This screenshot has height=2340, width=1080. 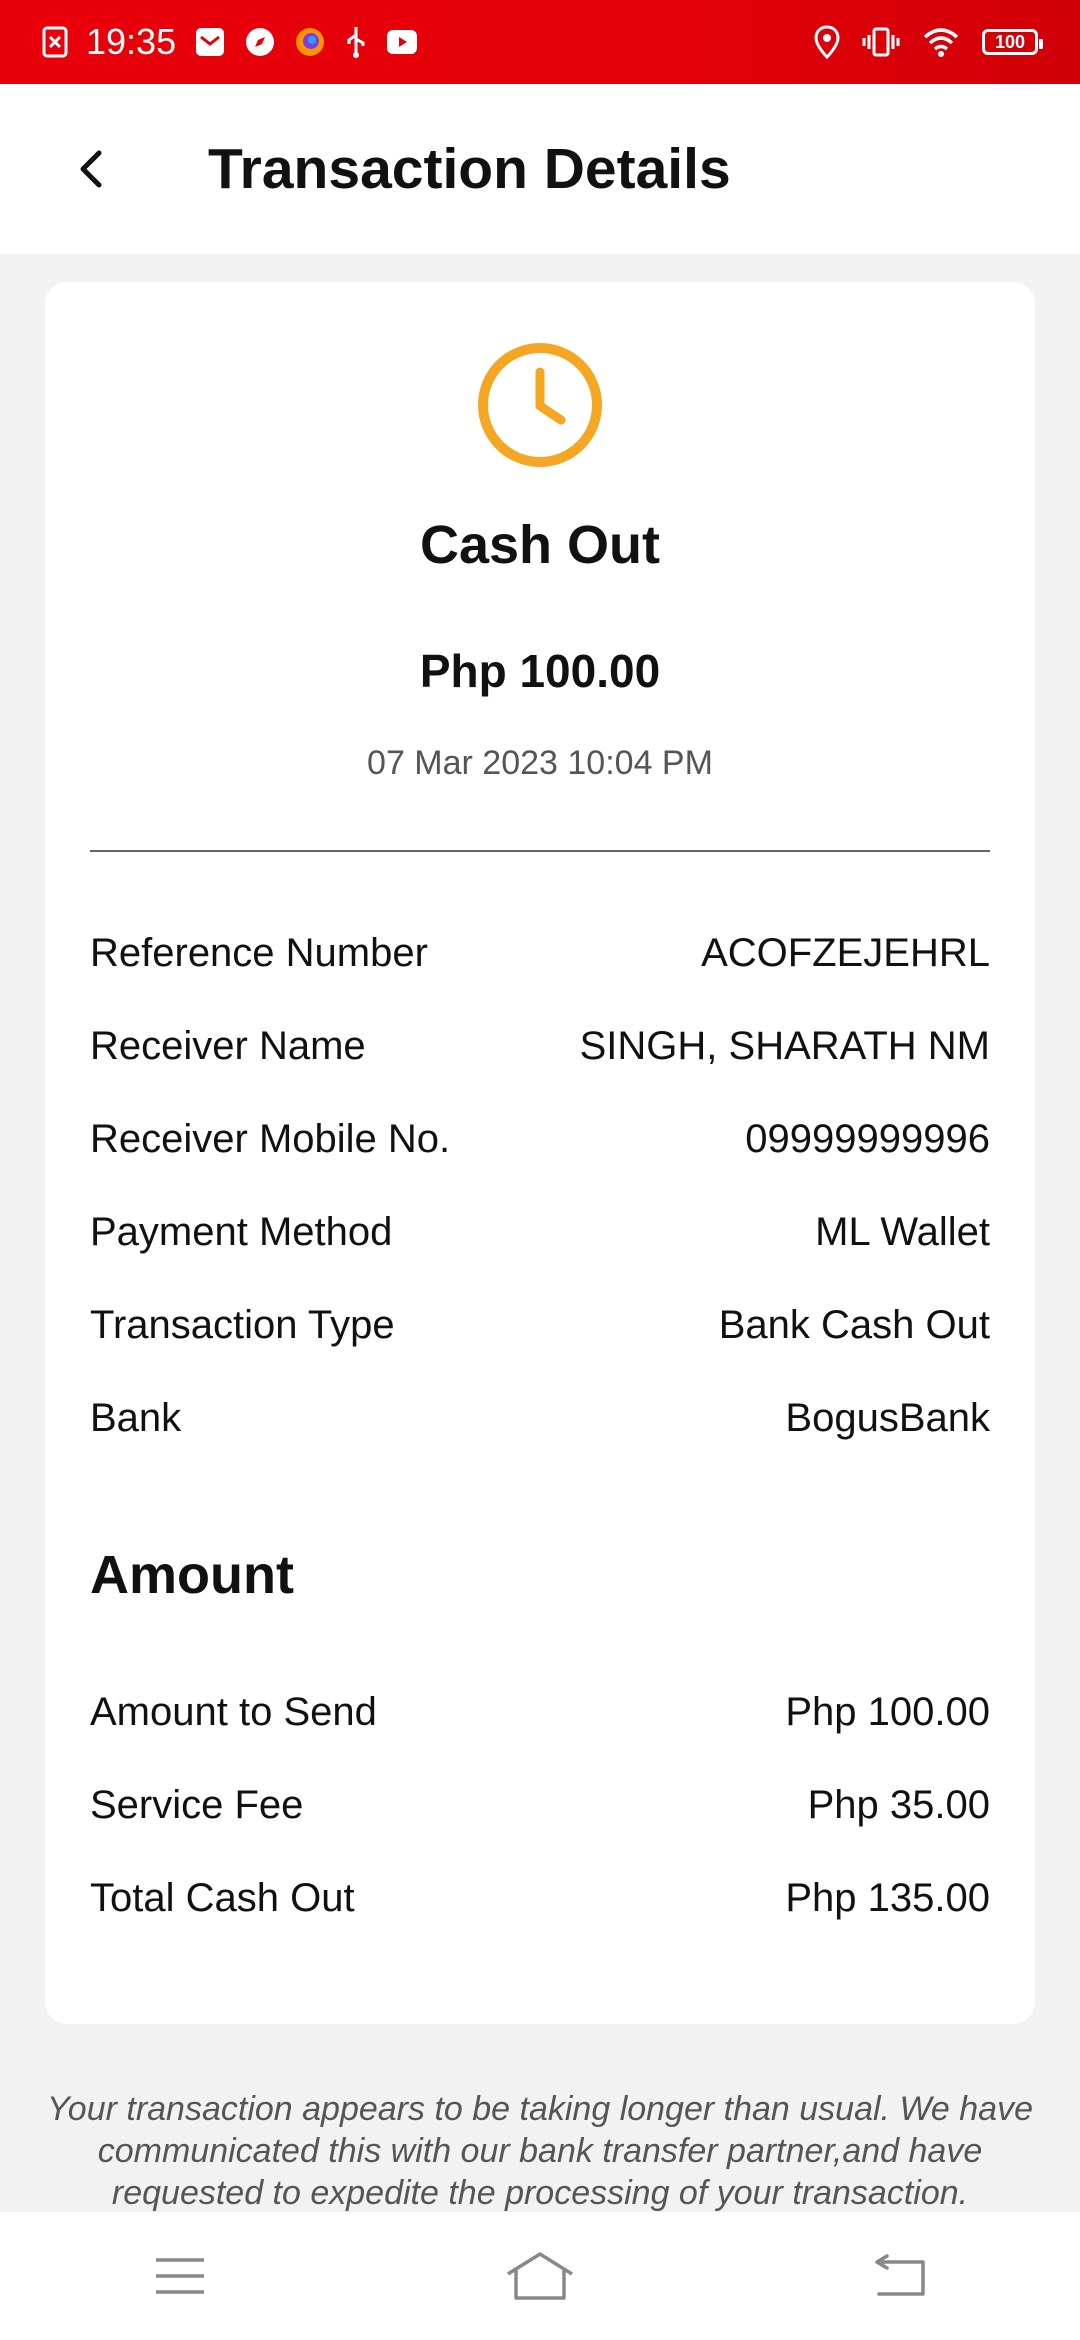 What do you see at coordinates (540, 953) in the screenshot?
I see `detail-row-reference-number: Reference Number ACOFZEJEHRL` at bounding box center [540, 953].